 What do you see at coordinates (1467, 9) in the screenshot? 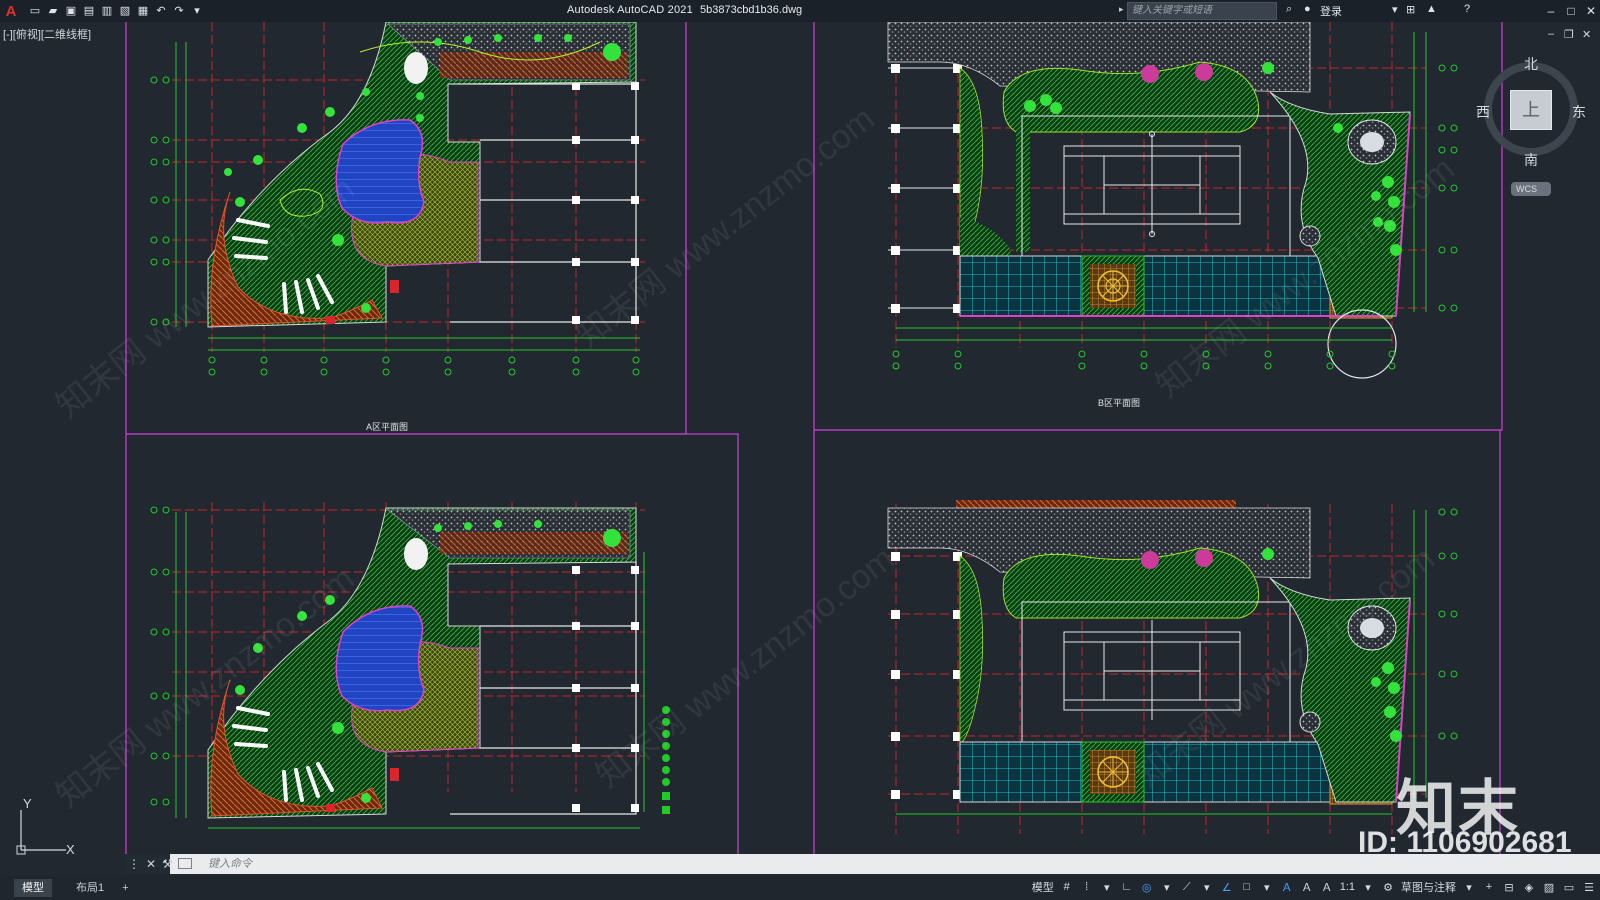
I see `help-icon: ?` at bounding box center [1467, 9].